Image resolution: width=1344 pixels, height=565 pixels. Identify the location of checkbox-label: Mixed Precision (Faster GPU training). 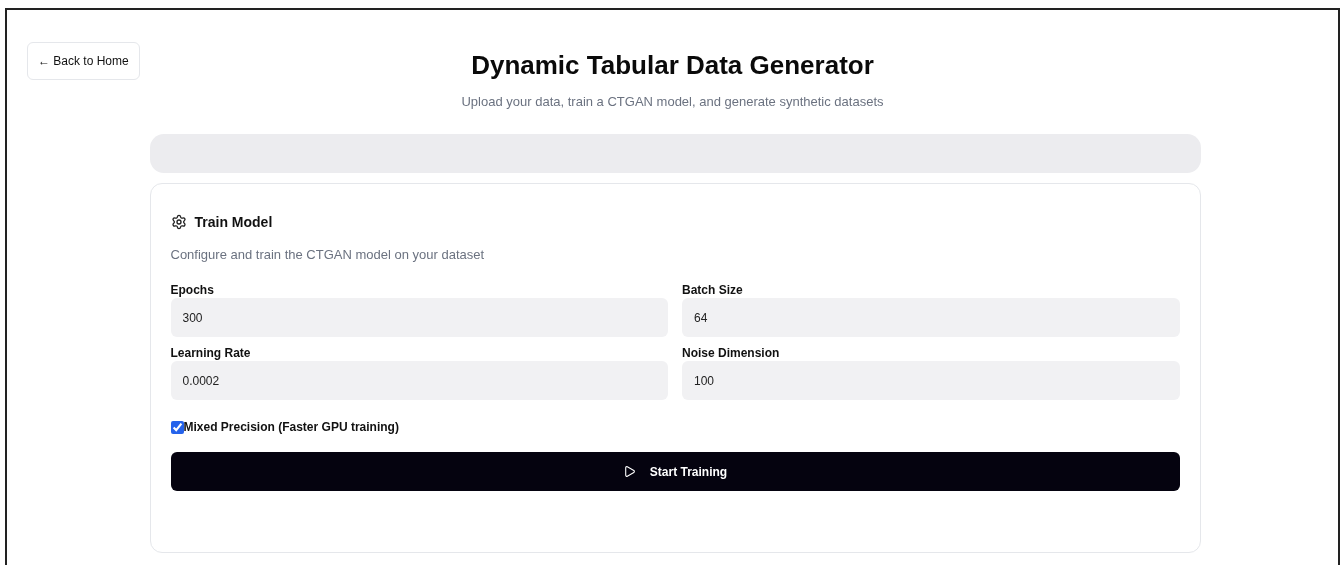
(291, 427).